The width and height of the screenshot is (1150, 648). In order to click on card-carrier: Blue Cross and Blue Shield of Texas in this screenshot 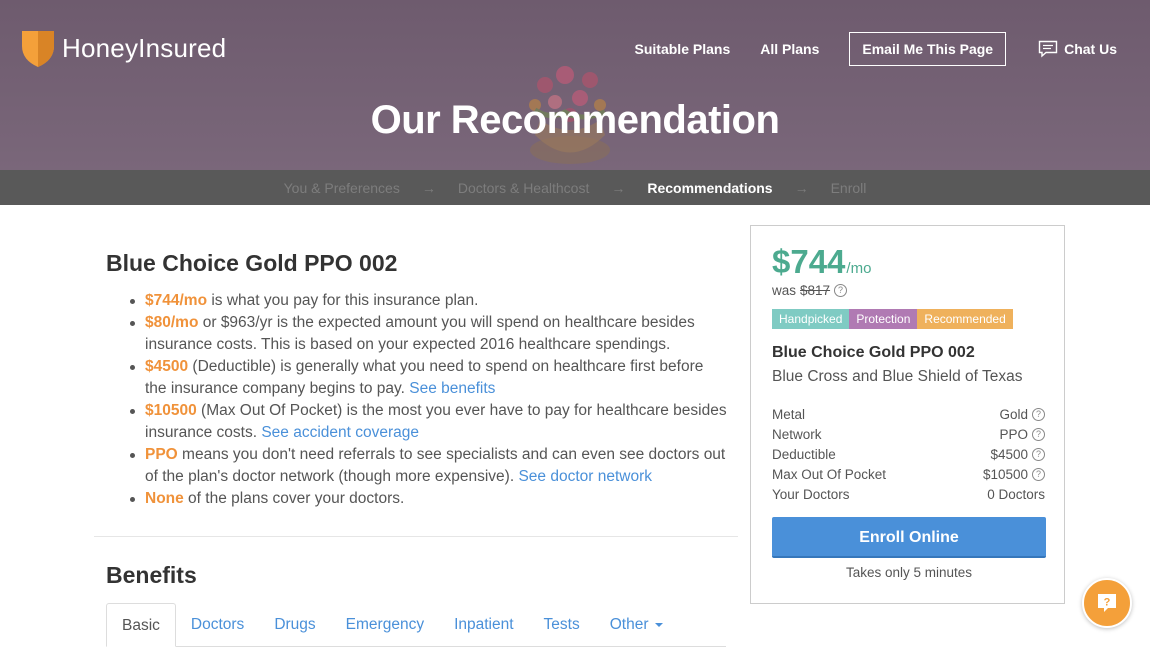, I will do `click(897, 376)`.